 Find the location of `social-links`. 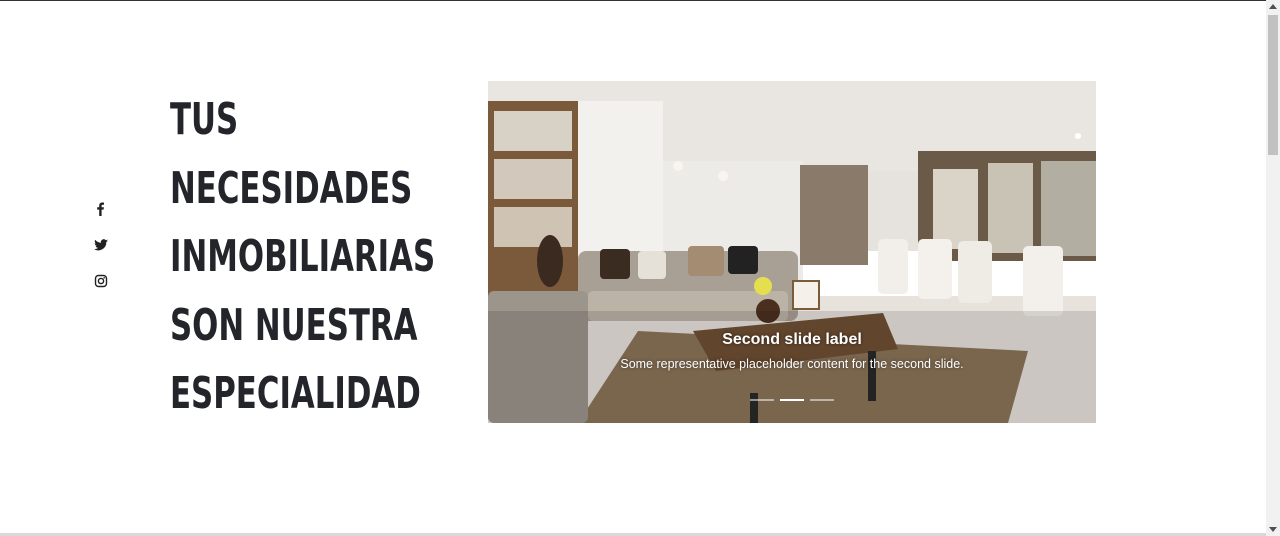

social-links is located at coordinates (102, 254).